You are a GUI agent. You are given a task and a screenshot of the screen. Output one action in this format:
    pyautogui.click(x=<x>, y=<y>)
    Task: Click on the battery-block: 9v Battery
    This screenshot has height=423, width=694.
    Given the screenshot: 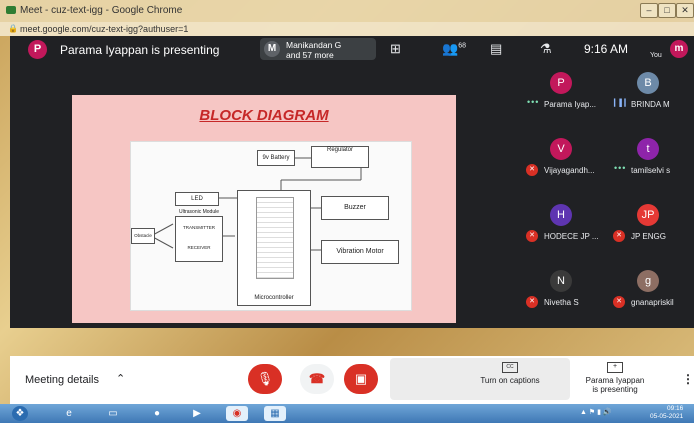 What is the action you would take?
    pyautogui.click(x=276, y=158)
    